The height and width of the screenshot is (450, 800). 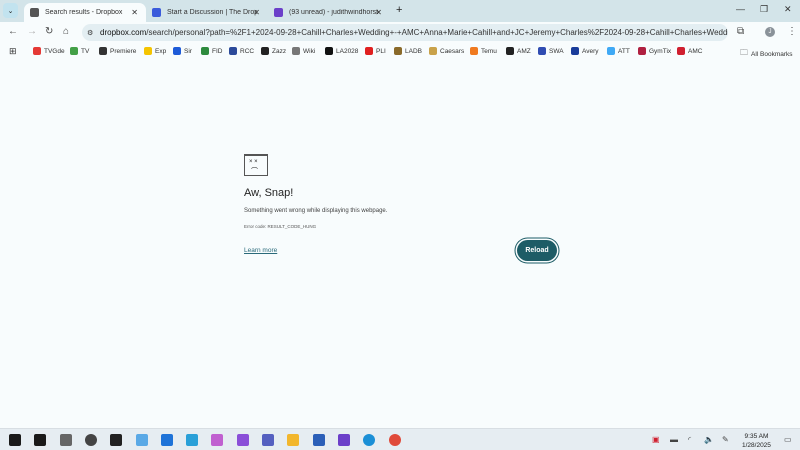 What do you see at coordinates (260, 250) in the screenshot?
I see `learn-more-link: Learn more` at bounding box center [260, 250].